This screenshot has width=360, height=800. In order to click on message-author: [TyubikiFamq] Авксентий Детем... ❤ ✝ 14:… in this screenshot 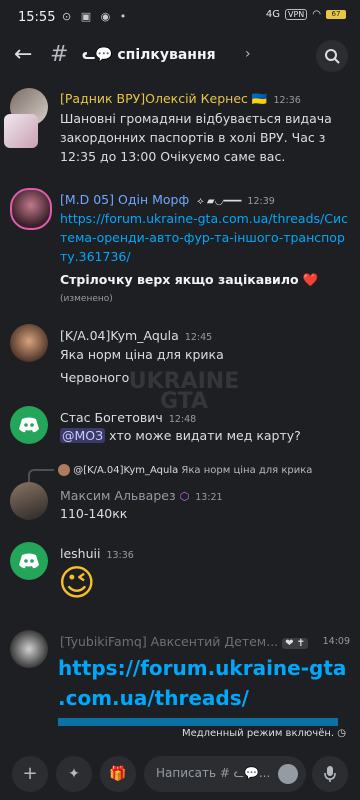, I will do `click(205, 641)`.